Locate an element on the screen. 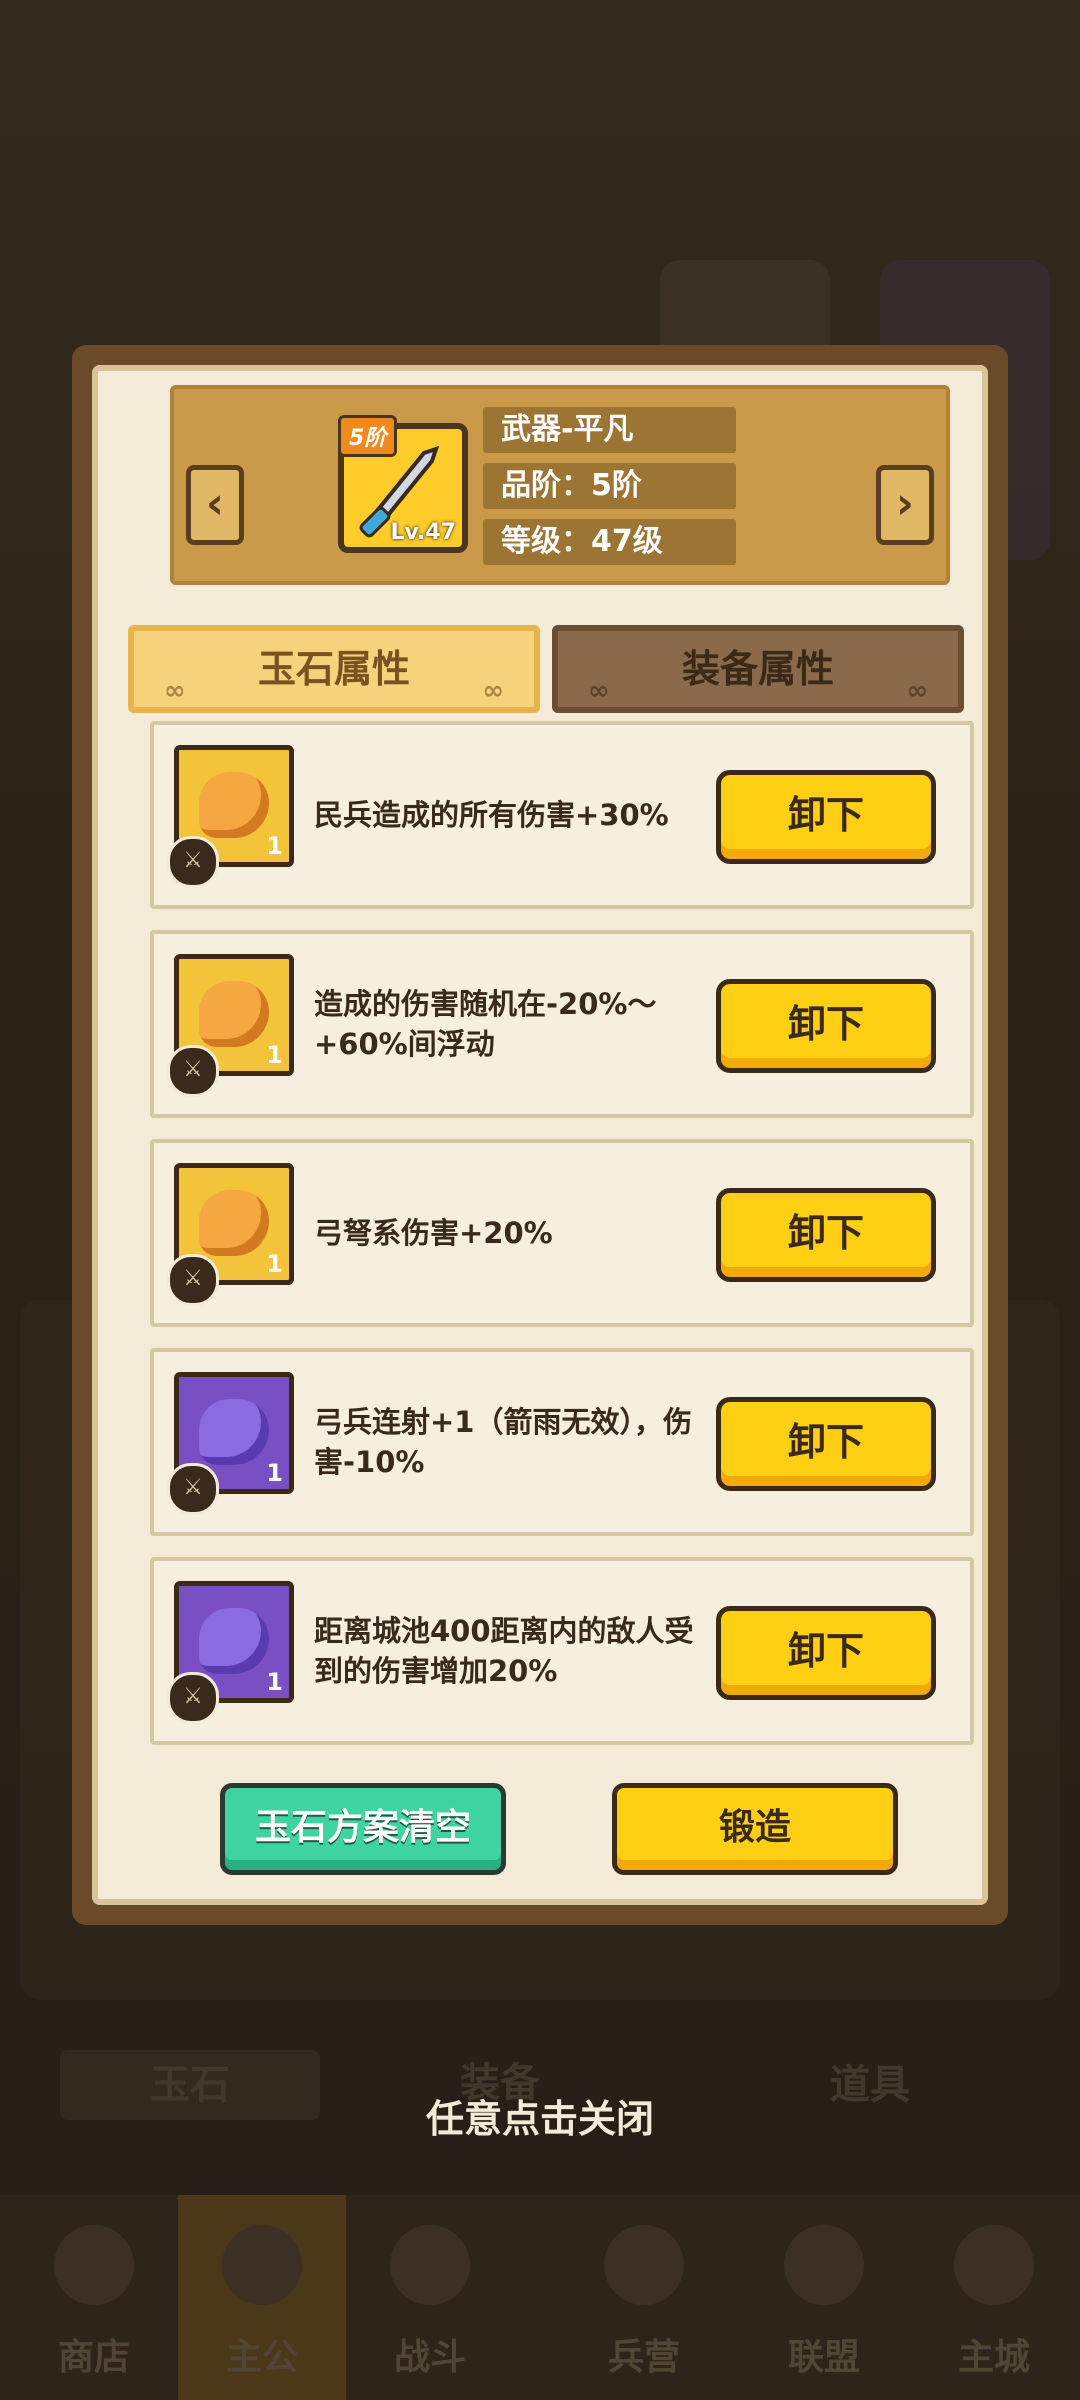 This screenshot has height=2400, width=1080. gem-row: 1 ⚔ 造成的伤害随机在-20%～+60%间浮动 卸下 is located at coordinates (562, 1024).